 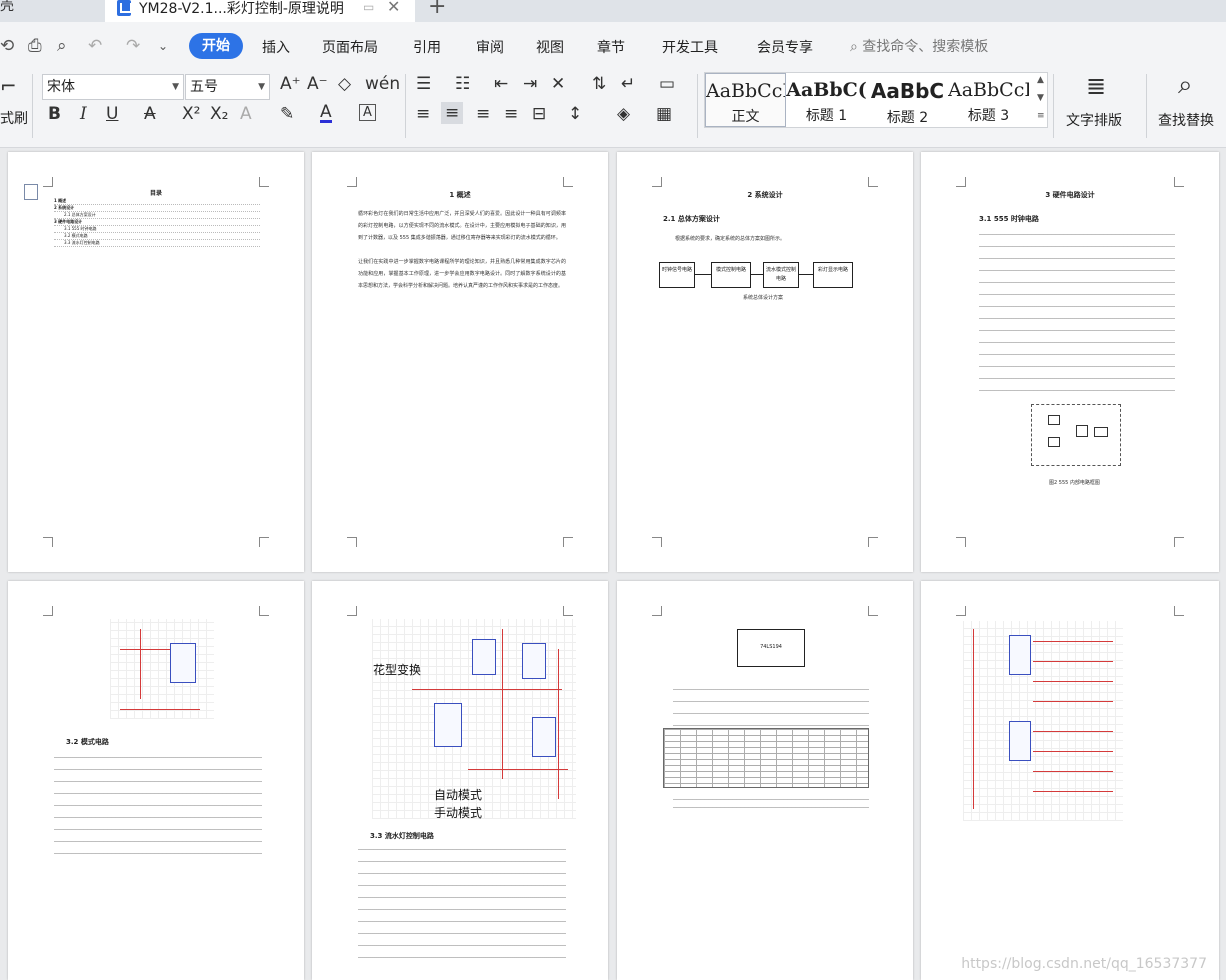 I want to click on align-right-icon: ≡, so click(x=483, y=114).